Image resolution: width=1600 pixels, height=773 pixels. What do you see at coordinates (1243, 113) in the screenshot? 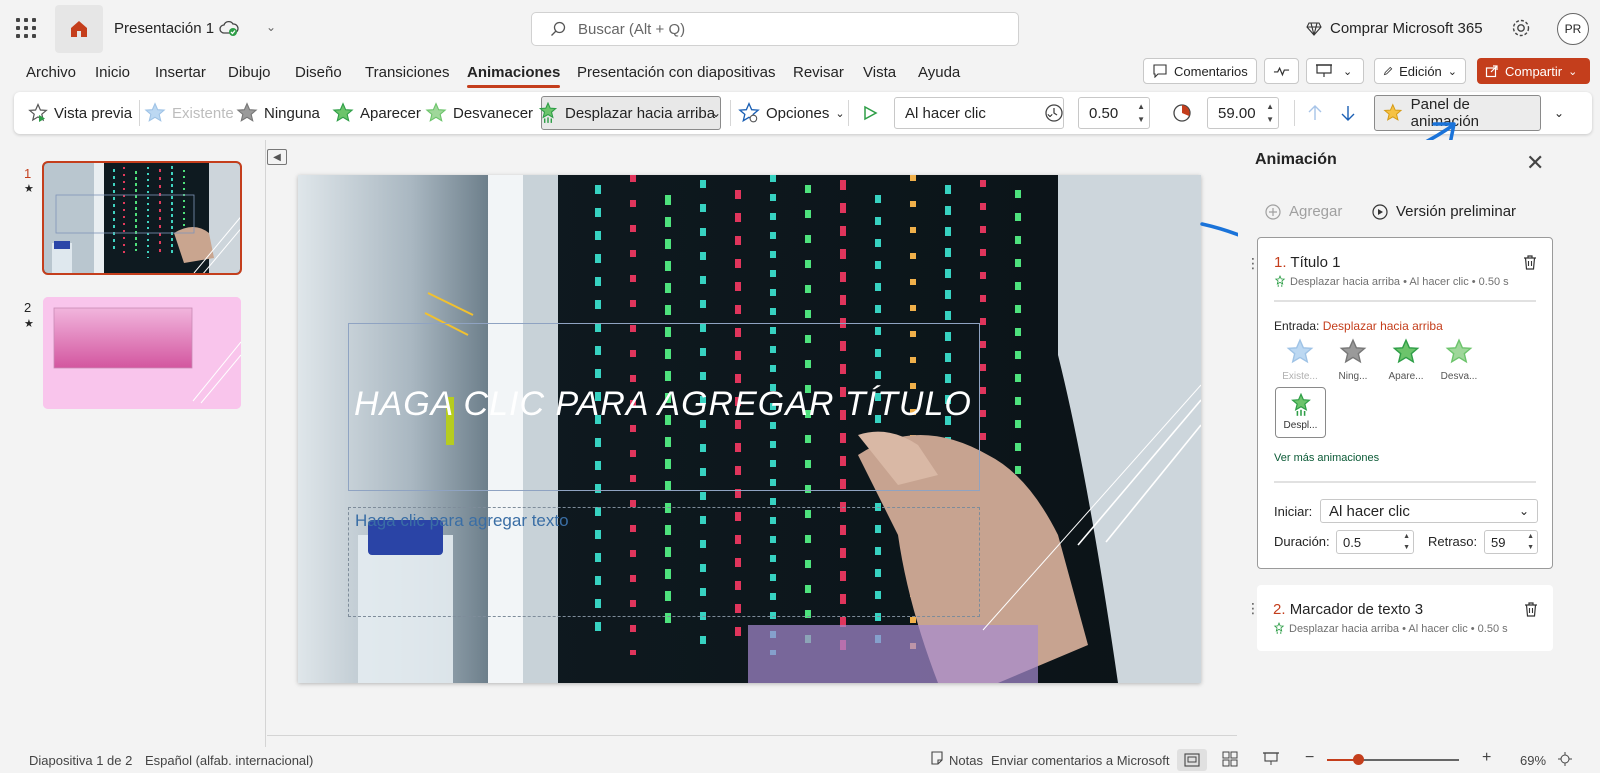
I see `delay-input: 59.00 ▲ ▼` at bounding box center [1243, 113].